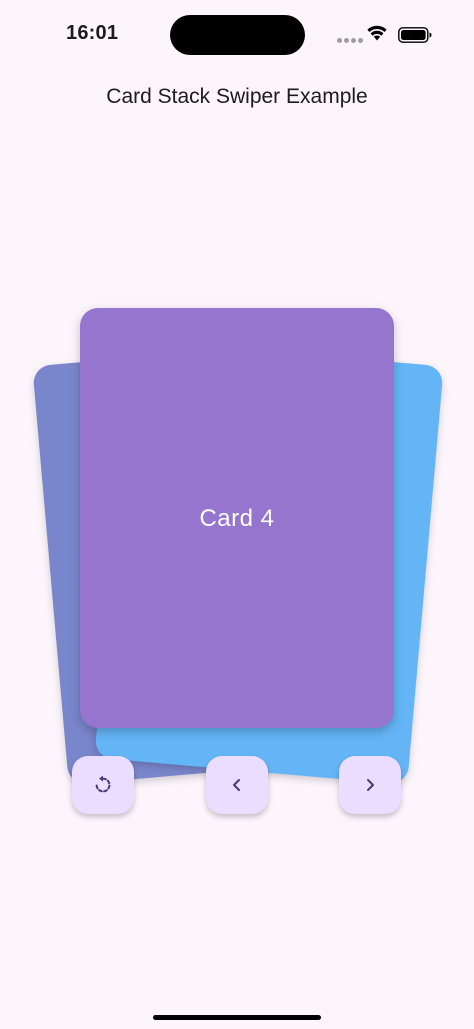 The width and height of the screenshot is (474, 1029). I want to click on card-label: Card 4, so click(237, 518).